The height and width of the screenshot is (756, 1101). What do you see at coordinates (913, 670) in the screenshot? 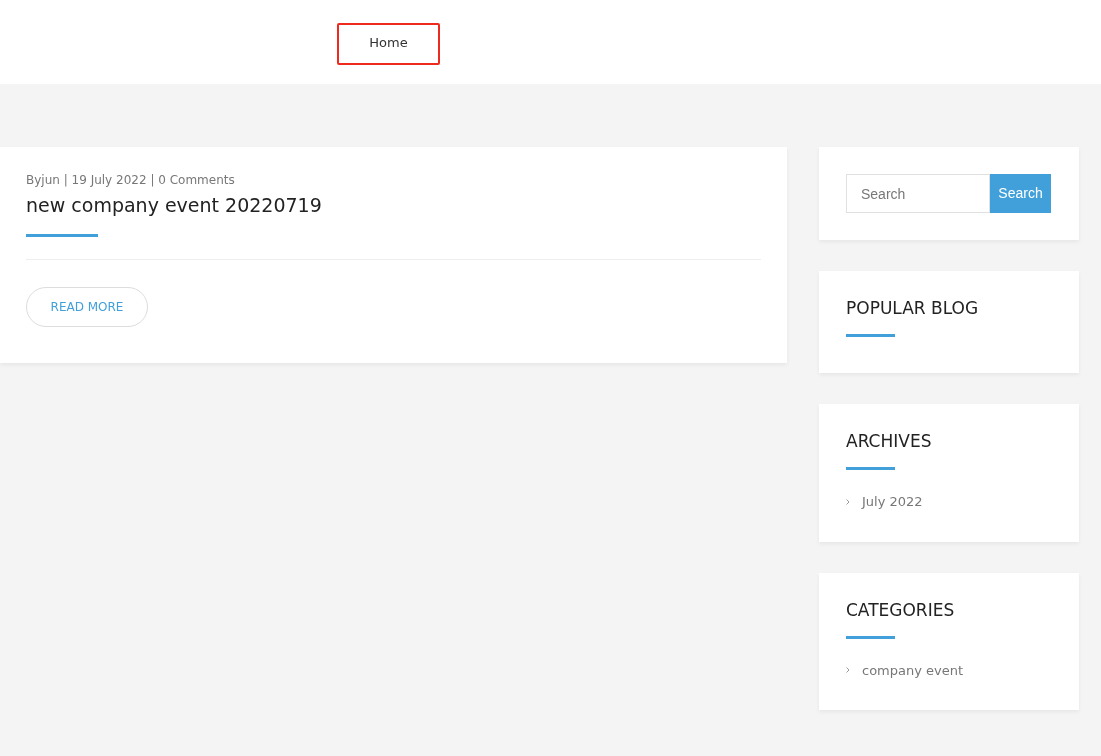
I see `sidebar-link: company event` at bounding box center [913, 670].